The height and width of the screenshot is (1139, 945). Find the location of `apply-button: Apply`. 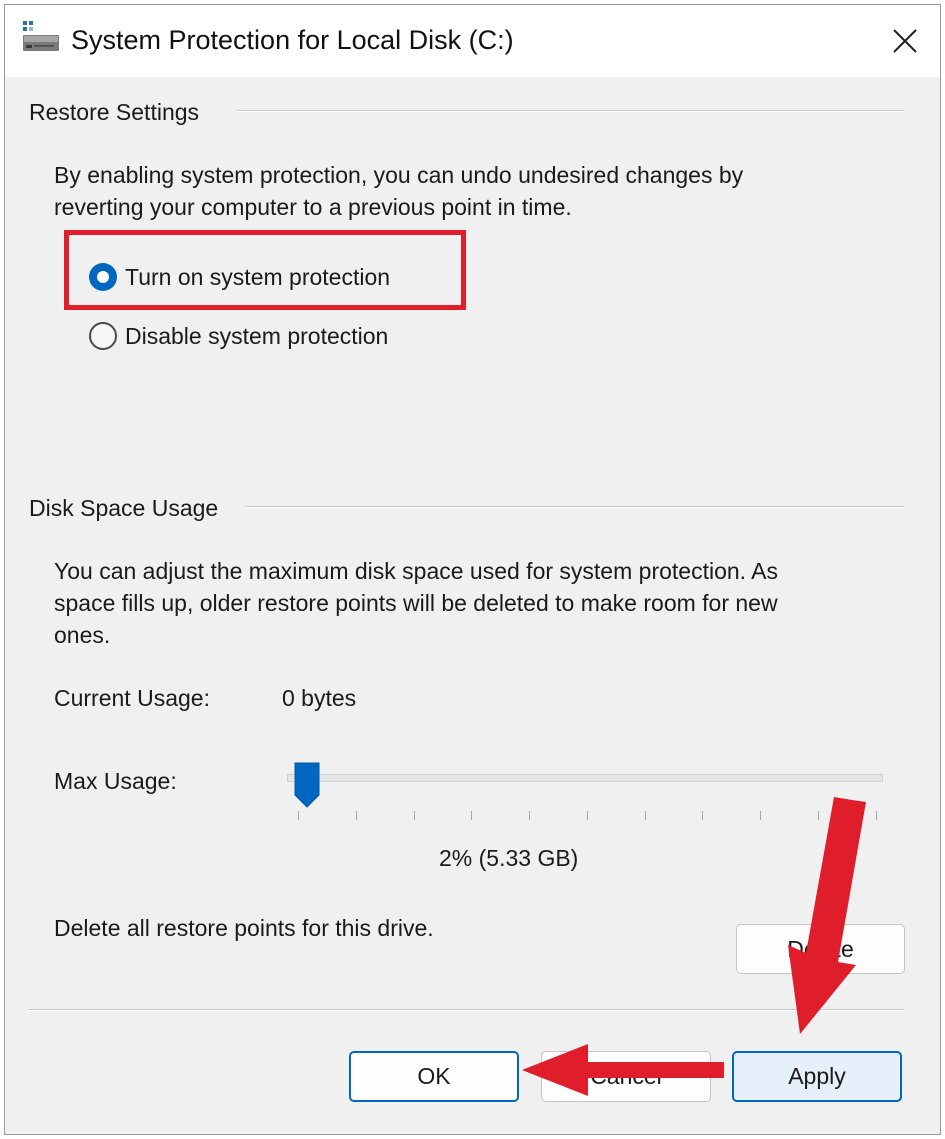

apply-button: Apply is located at coordinates (817, 1076).